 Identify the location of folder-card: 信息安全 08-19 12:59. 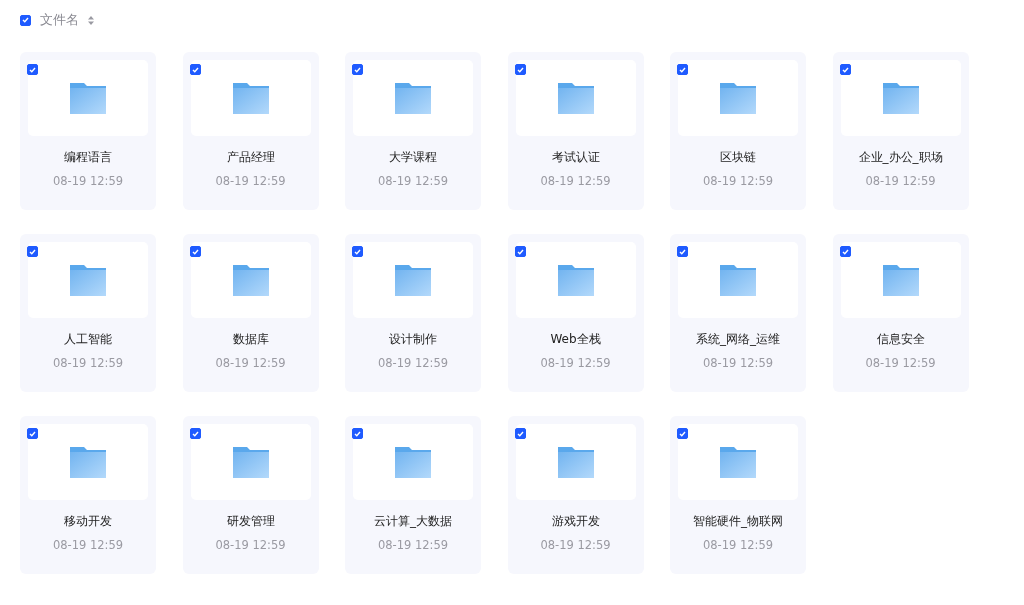
(900, 313).